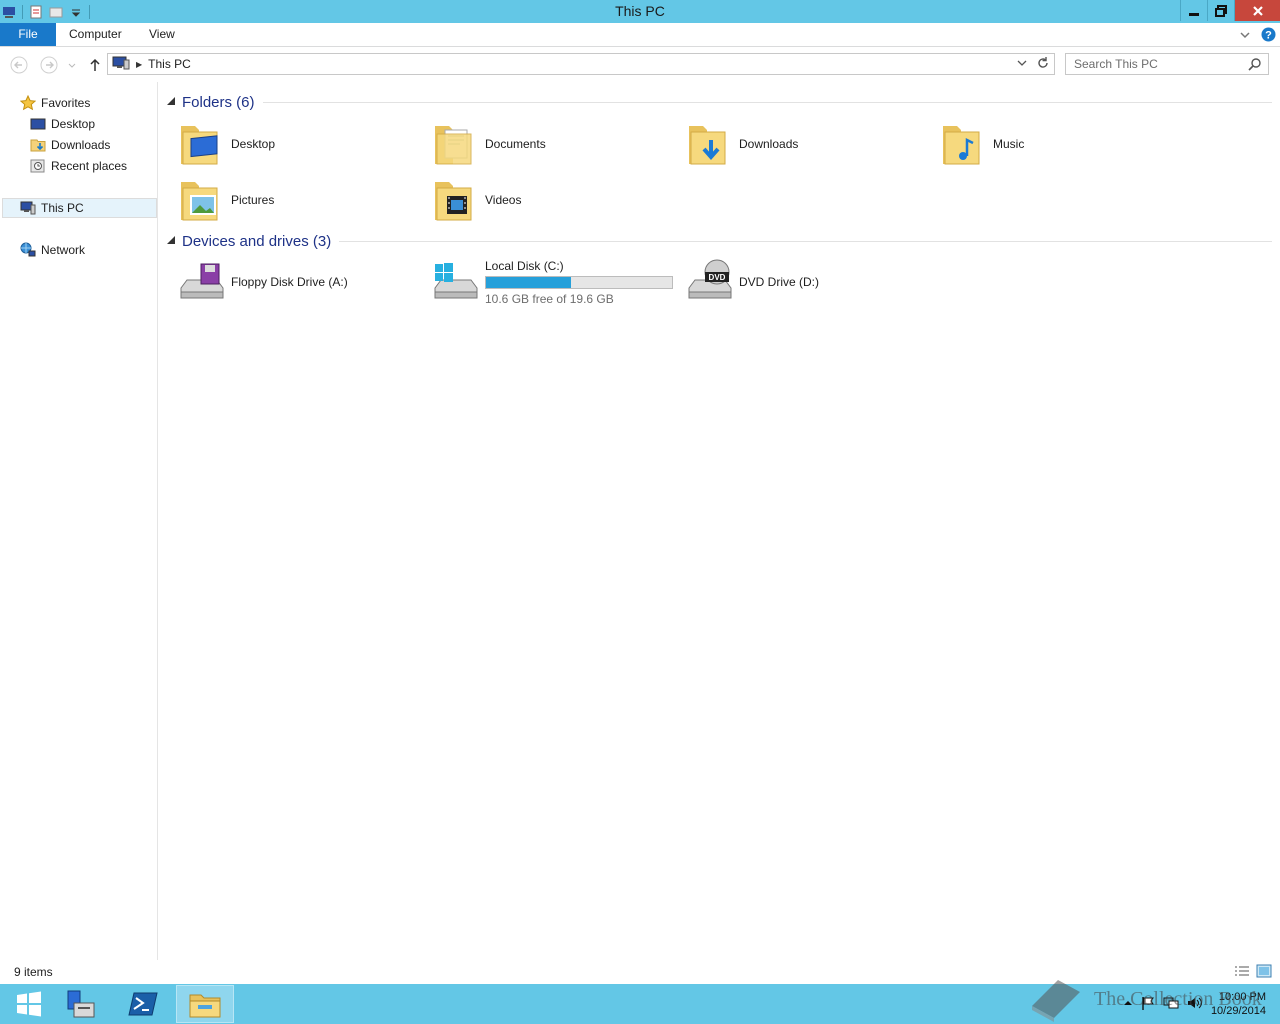 This screenshot has height=1024, width=1280. I want to click on group-title: Devices and drives (3), so click(257, 241).